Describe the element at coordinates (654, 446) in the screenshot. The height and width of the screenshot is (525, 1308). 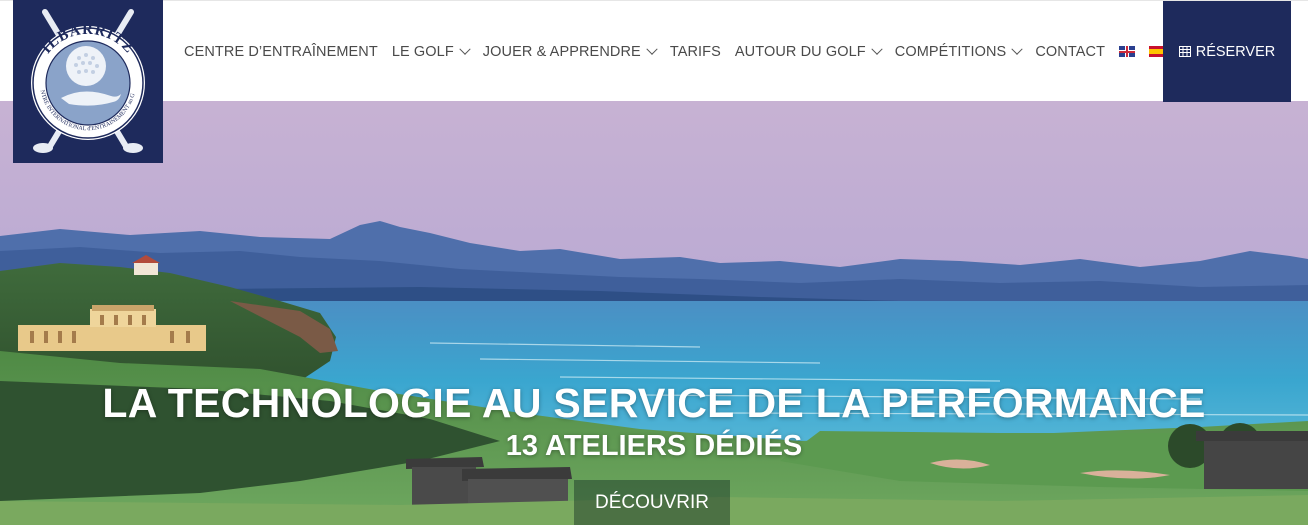
I see `hero-subtitle: 13 ATELIERS DÉDIÉS` at that location.